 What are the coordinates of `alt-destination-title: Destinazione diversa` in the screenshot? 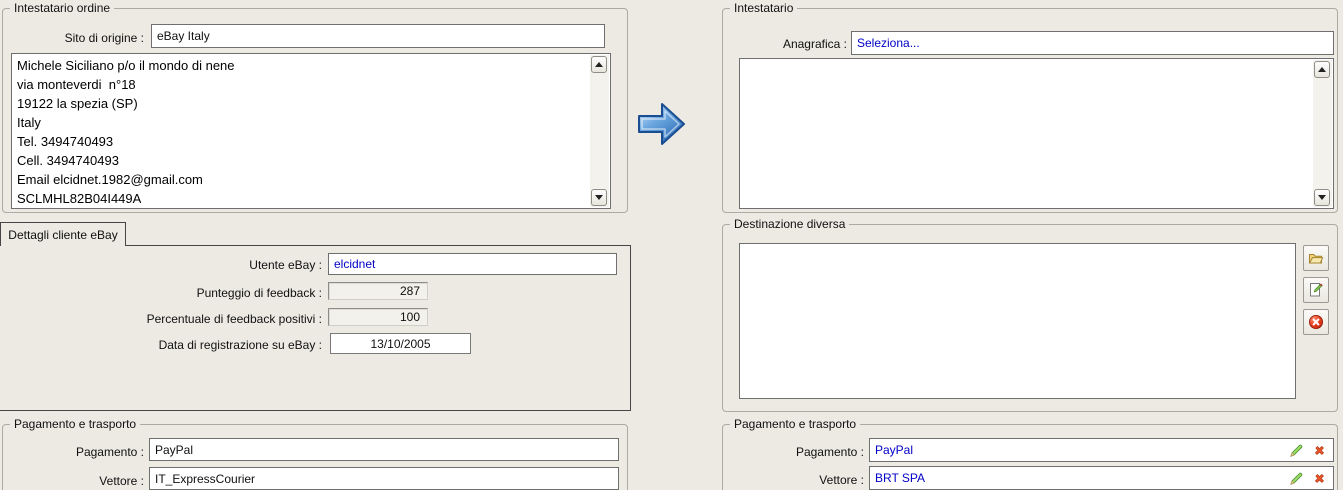 It's located at (790, 224).